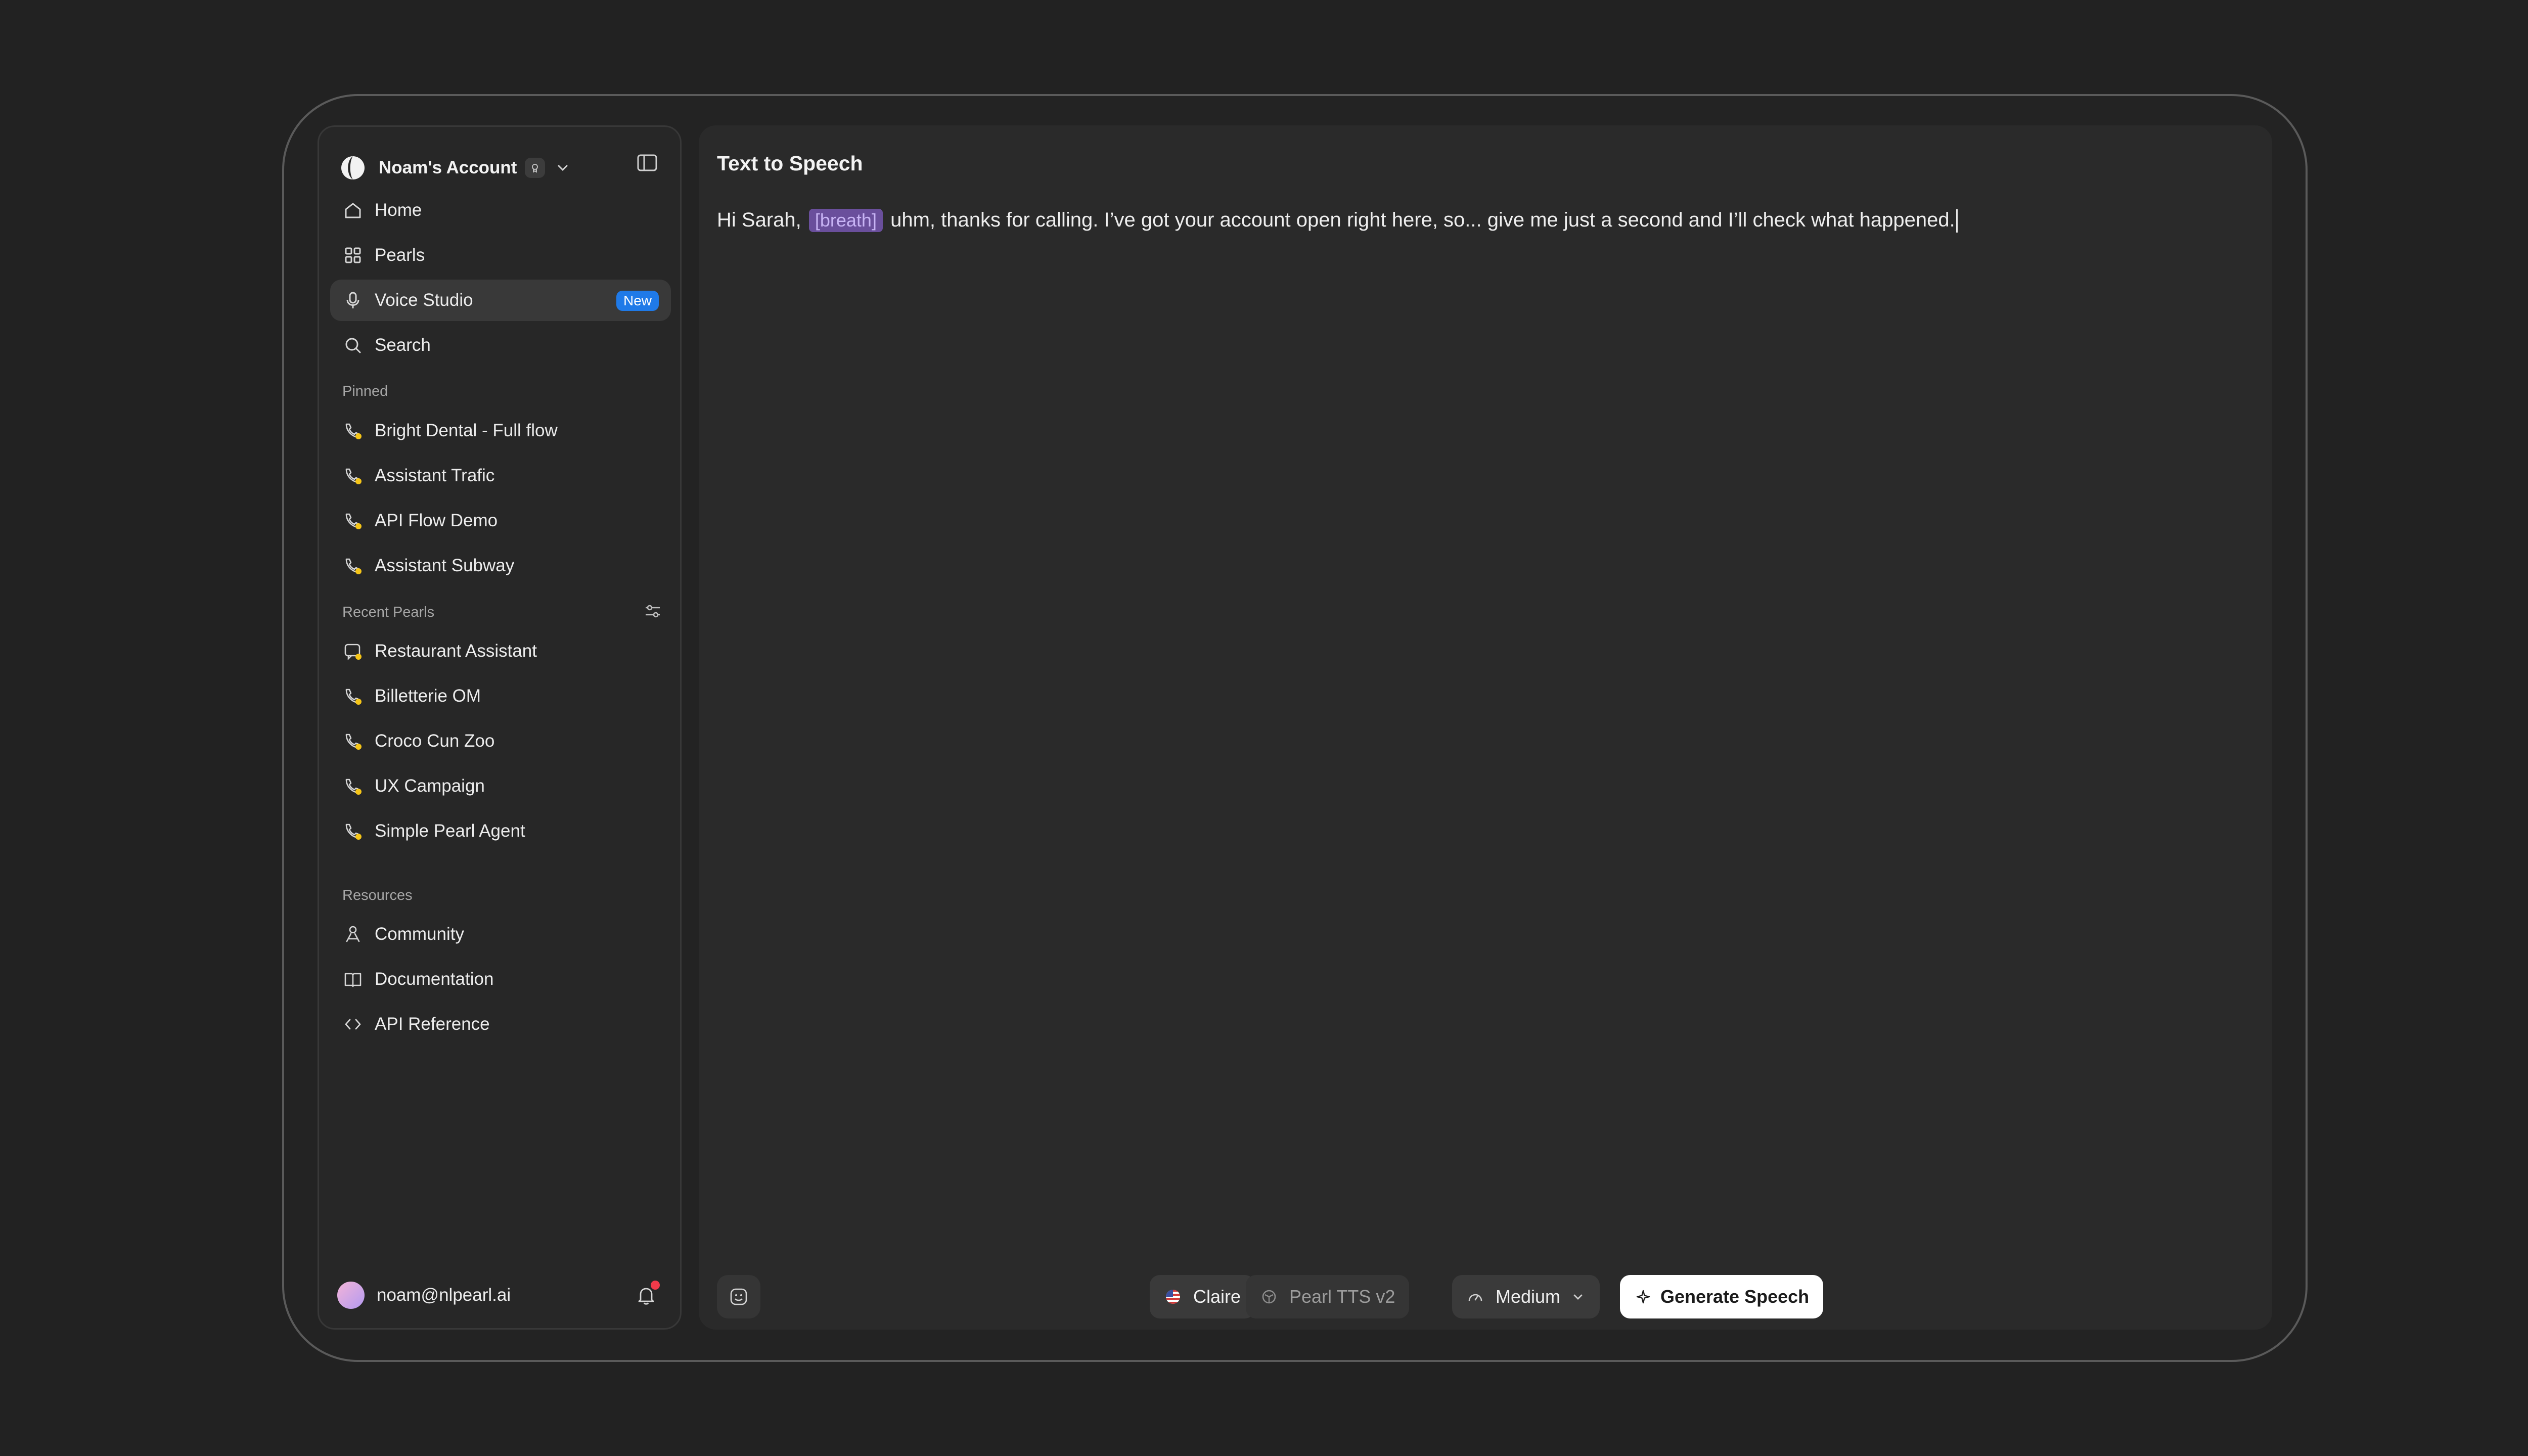 This screenshot has height=1456, width=2528. I want to click on home-icon, so click(353, 210).